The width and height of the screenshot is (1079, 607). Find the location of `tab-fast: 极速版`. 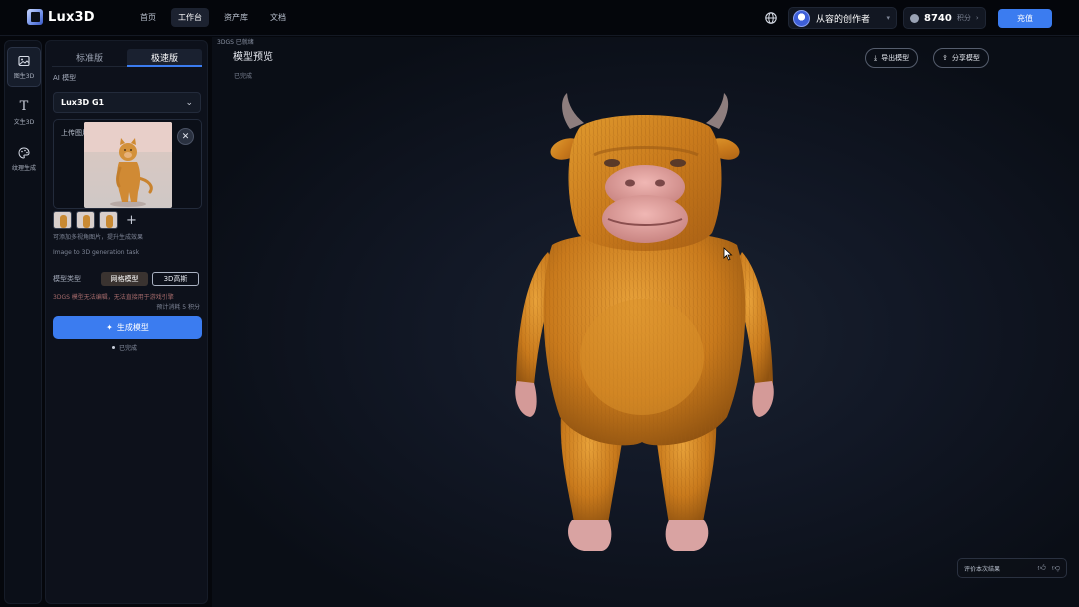

tab-fast: 极速版 is located at coordinates (164, 58).